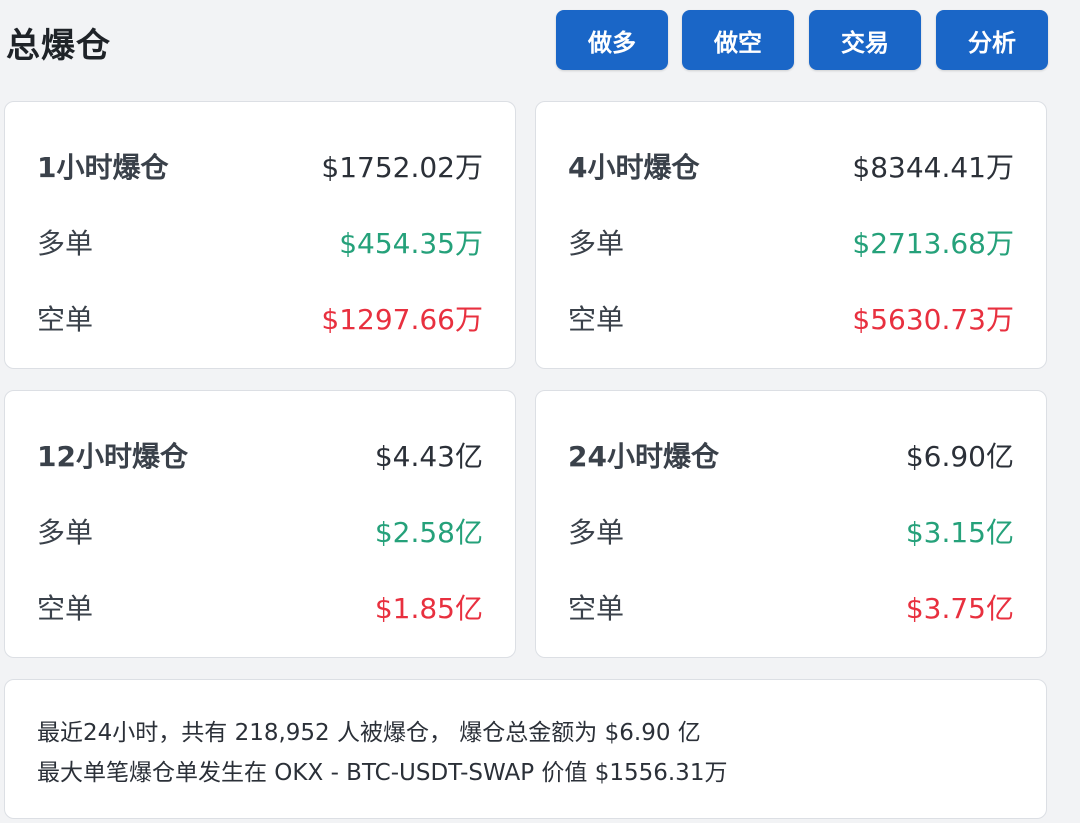 The width and height of the screenshot is (1080, 823). What do you see at coordinates (959, 608) in the screenshot?
I see `short-value: $3.75亿` at bounding box center [959, 608].